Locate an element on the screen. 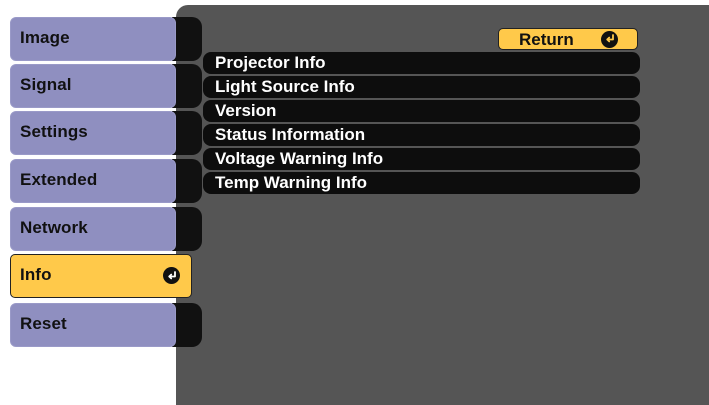 The height and width of the screenshot is (405, 709). submenu-item-light-source-info: Light Source Info is located at coordinates (421, 87).